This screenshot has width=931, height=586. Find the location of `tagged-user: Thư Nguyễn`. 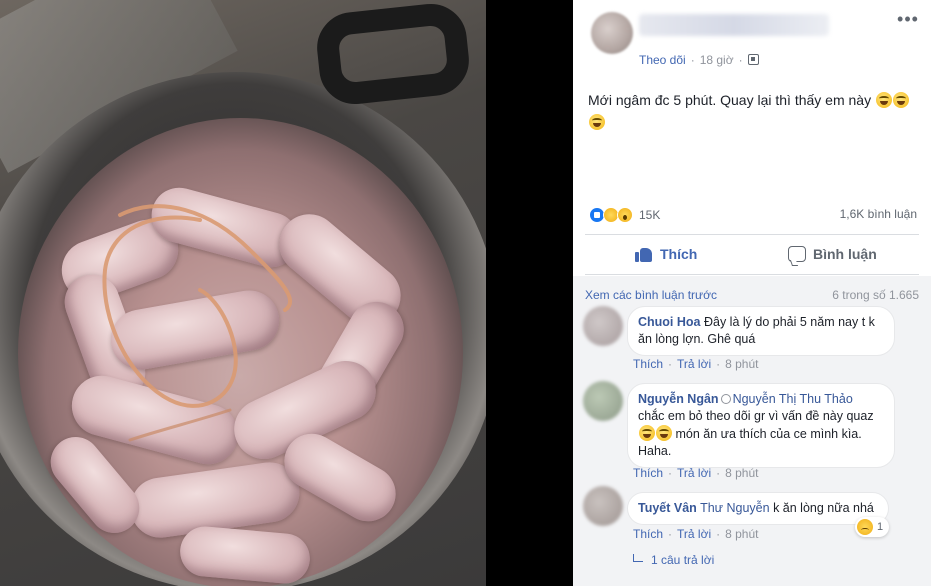

tagged-user: Thư Nguyễn is located at coordinates (735, 508).